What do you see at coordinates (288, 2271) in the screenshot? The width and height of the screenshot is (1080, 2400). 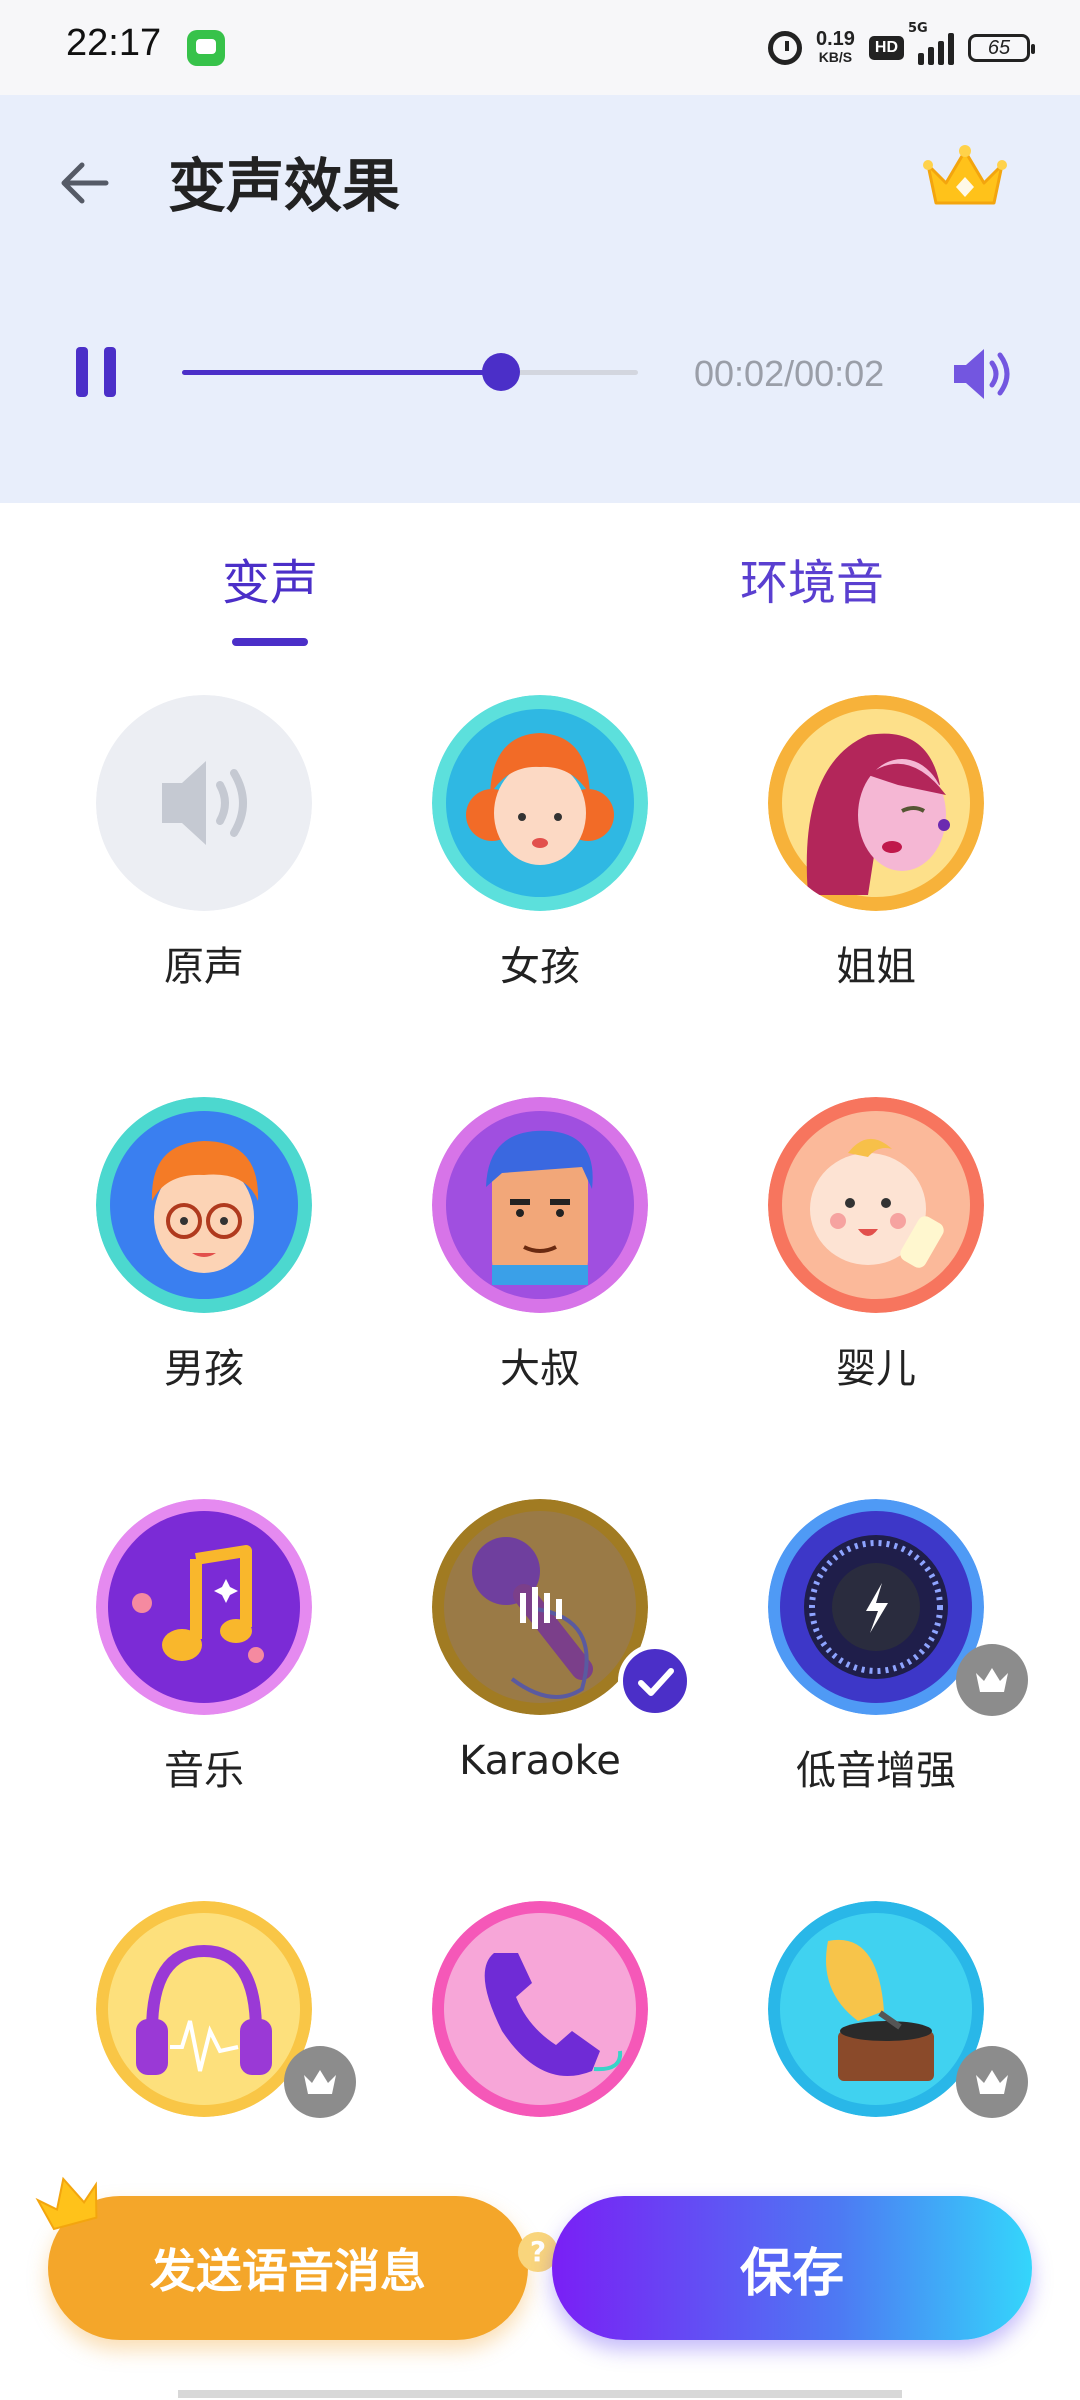 I see `send-voice-message-label: 发送语音消息` at bounding box center [288, 2271].